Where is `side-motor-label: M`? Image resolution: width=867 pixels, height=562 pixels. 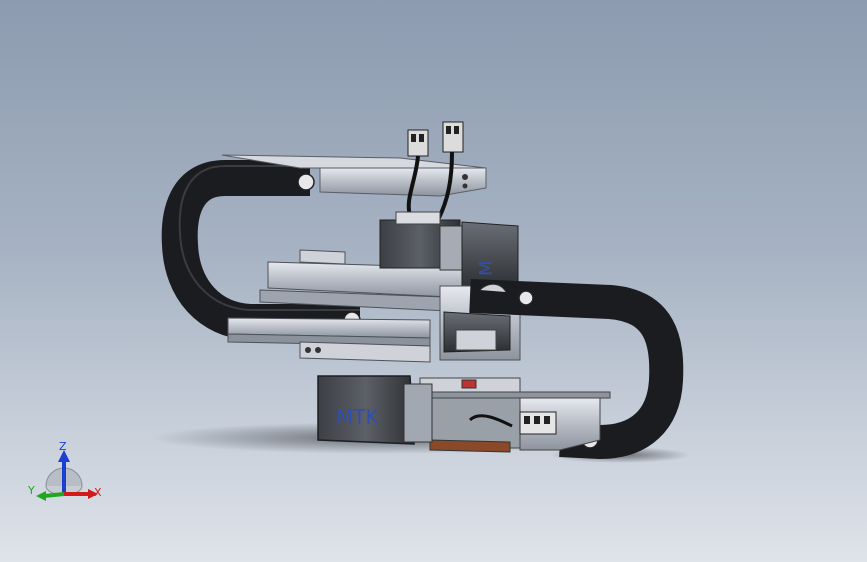
side-motor-label: M is located at coordinates (486, 268).